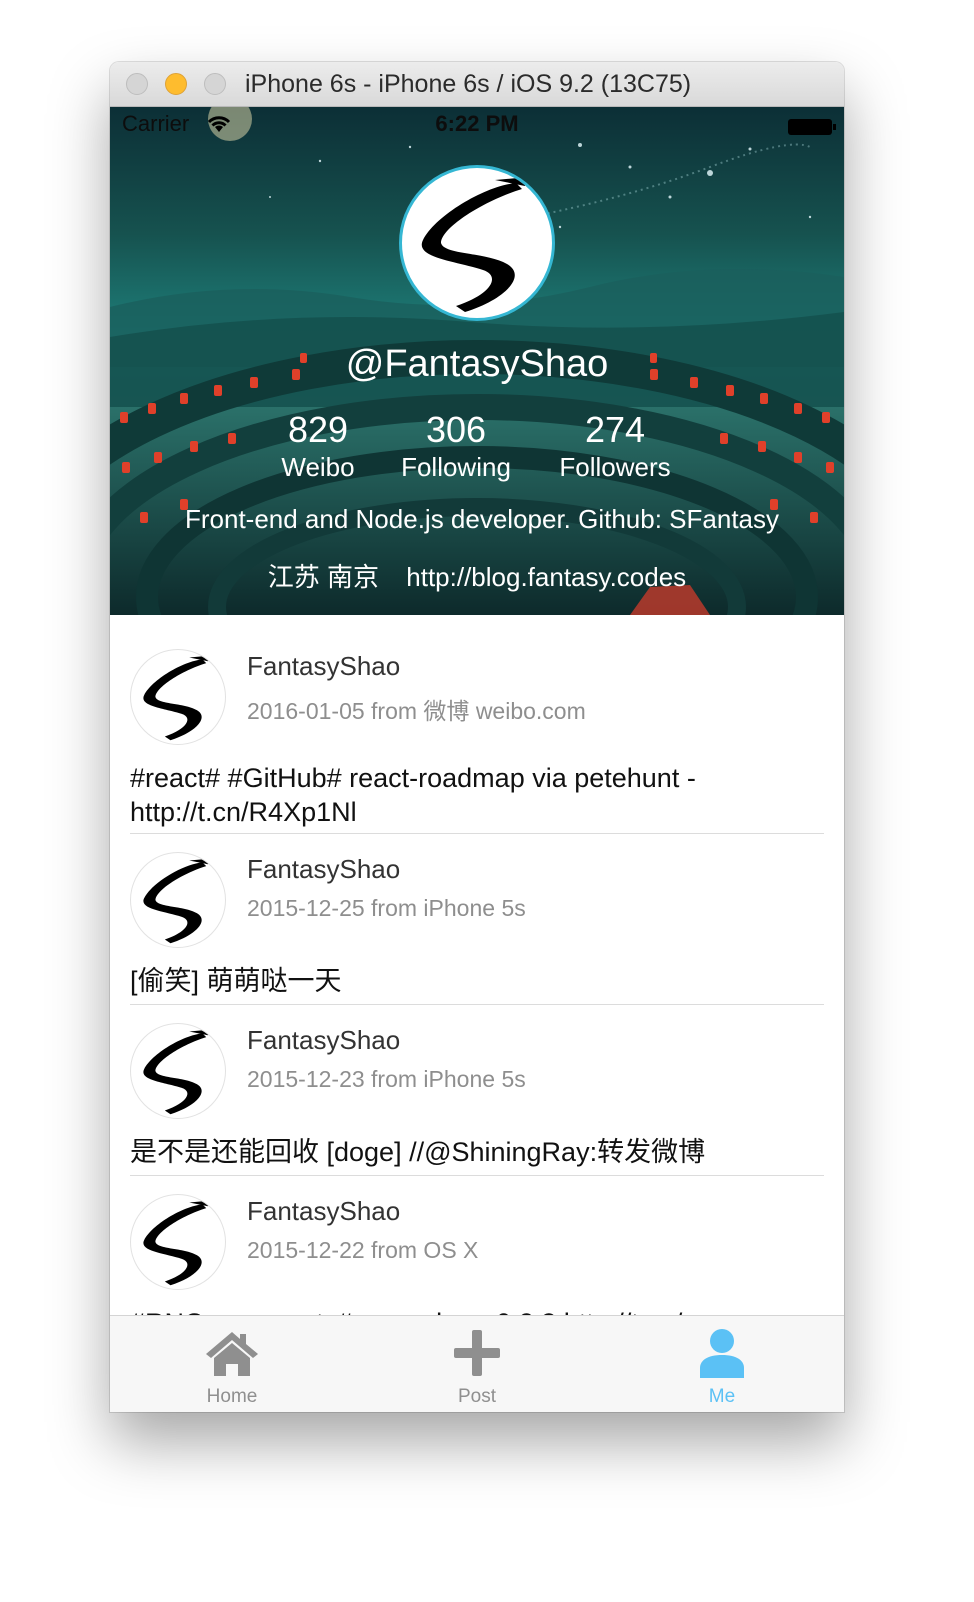 This screenshot has height=1602, width=974. I want to click on tab-bar: Home Post Me, so click(477, 1363).